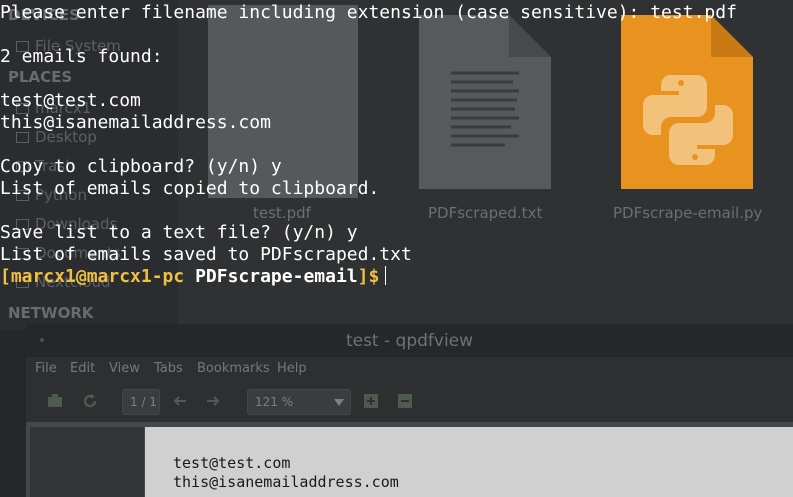 The width and height of the screenshot is (793, 497). What do you see at coordinates (339, 402) in the screenshot?
I see `chevron-down-icon` at bounding box center [339, 402].